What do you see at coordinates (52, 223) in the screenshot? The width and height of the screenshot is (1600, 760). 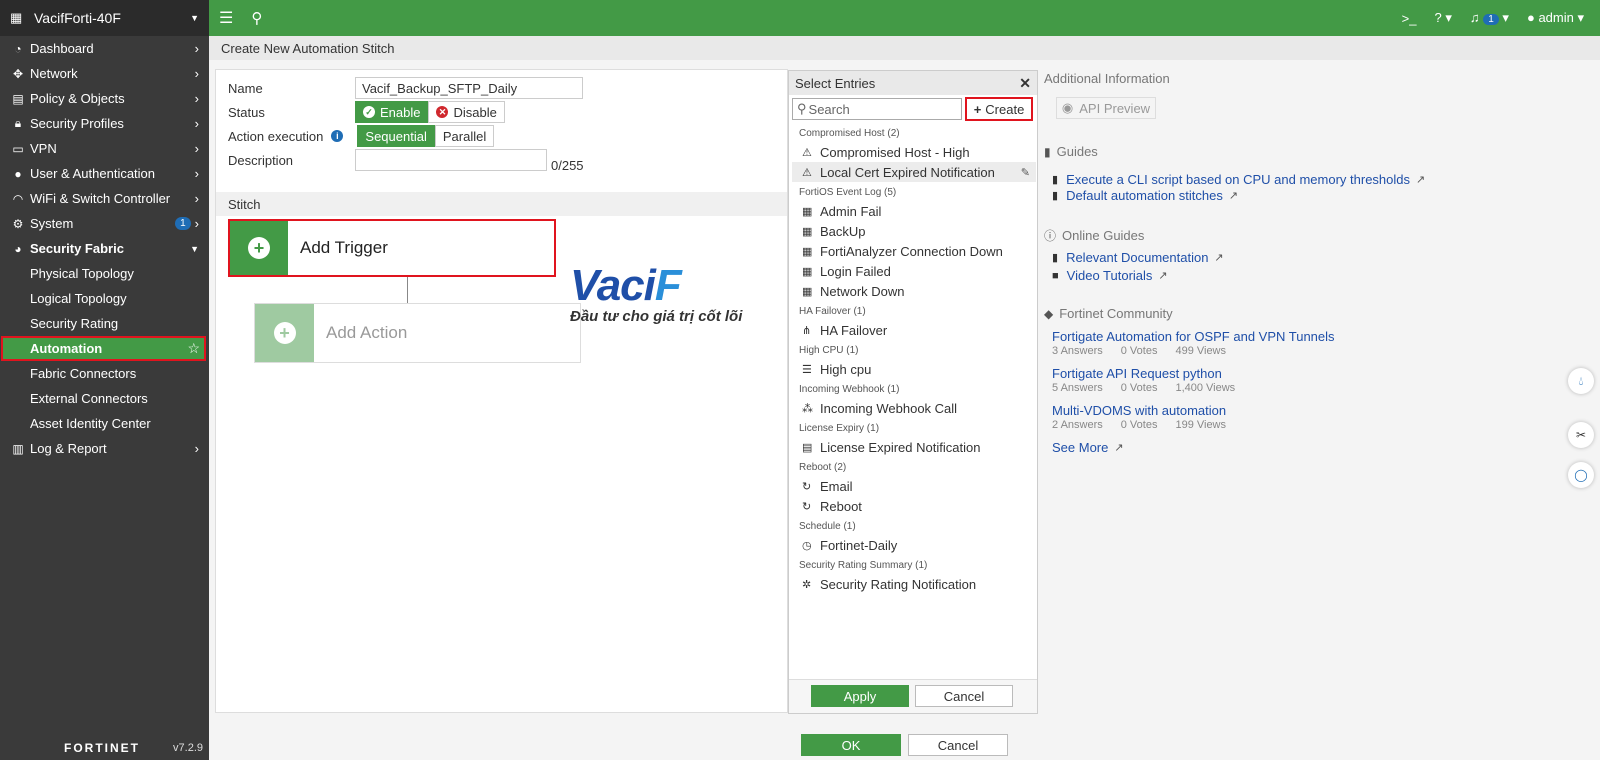 I see `sidebar-item-label: System` at bounding box center [52, 223].